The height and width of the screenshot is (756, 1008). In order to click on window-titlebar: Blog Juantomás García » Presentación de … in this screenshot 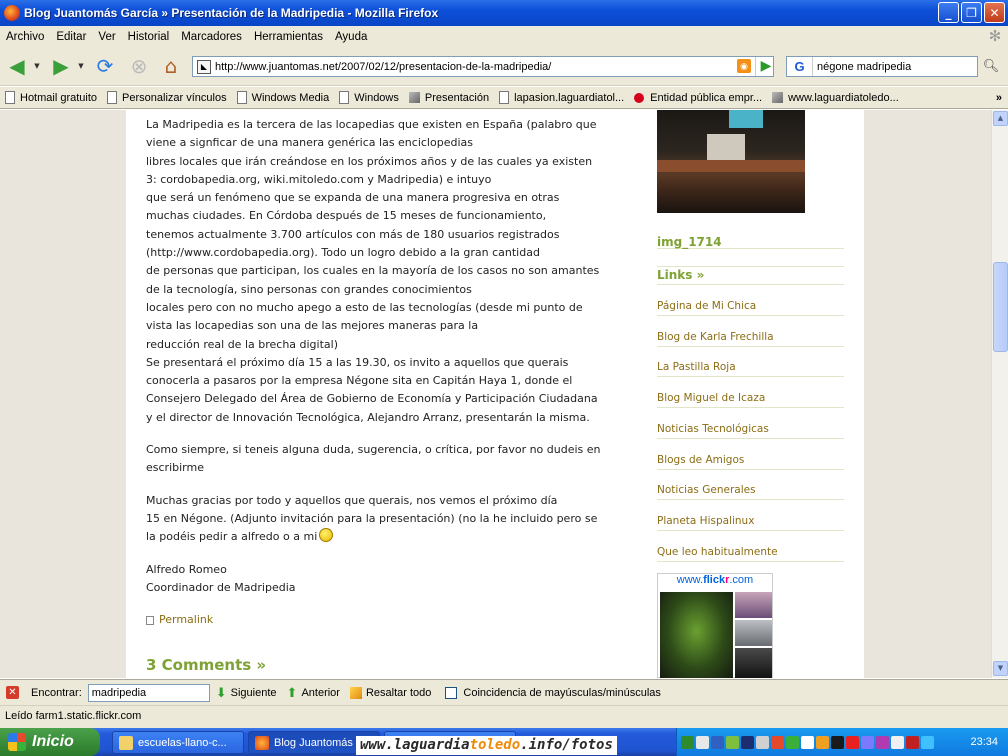, I will do `click(504, 13)`.